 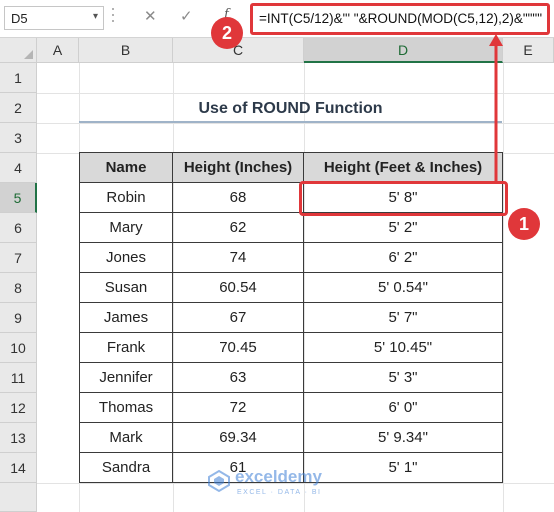 What do you see at coordinates (238, 437) in the screenshot?
I see `cell-inches: 69.34` at bounding box center [238, 437].